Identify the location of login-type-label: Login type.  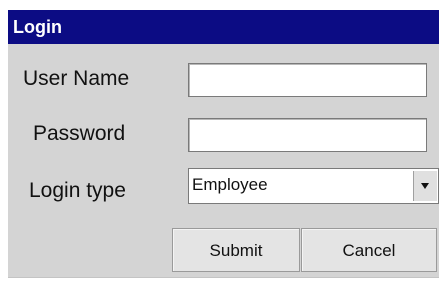
(77, 190).